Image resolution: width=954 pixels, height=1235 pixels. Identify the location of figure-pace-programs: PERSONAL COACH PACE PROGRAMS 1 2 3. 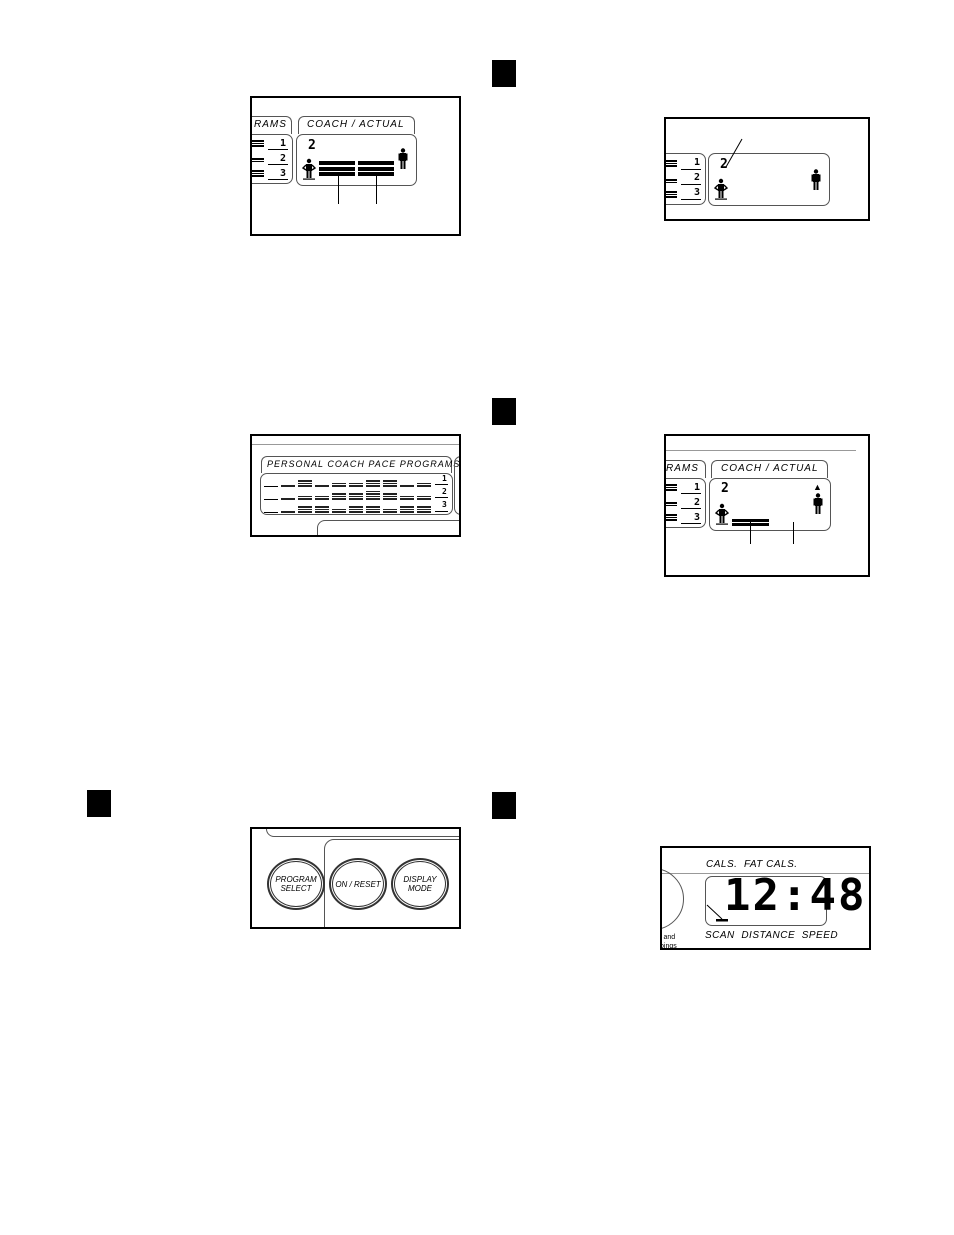
(355, 485).